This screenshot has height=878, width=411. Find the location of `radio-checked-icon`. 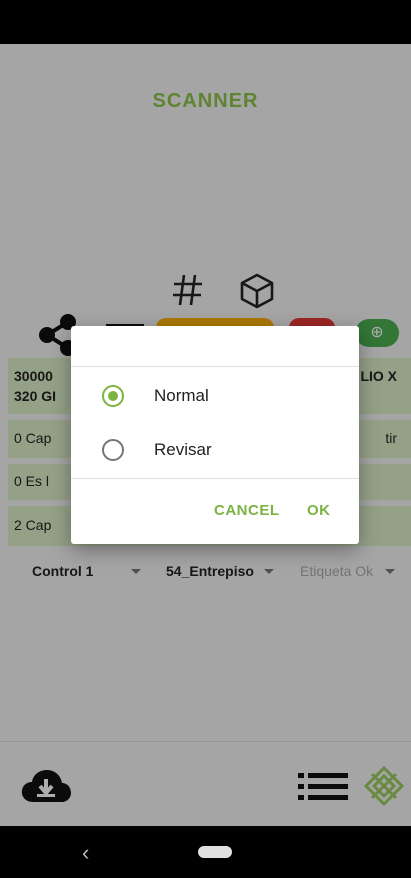

radio-checked-icon is located at coordinates (113, 396).